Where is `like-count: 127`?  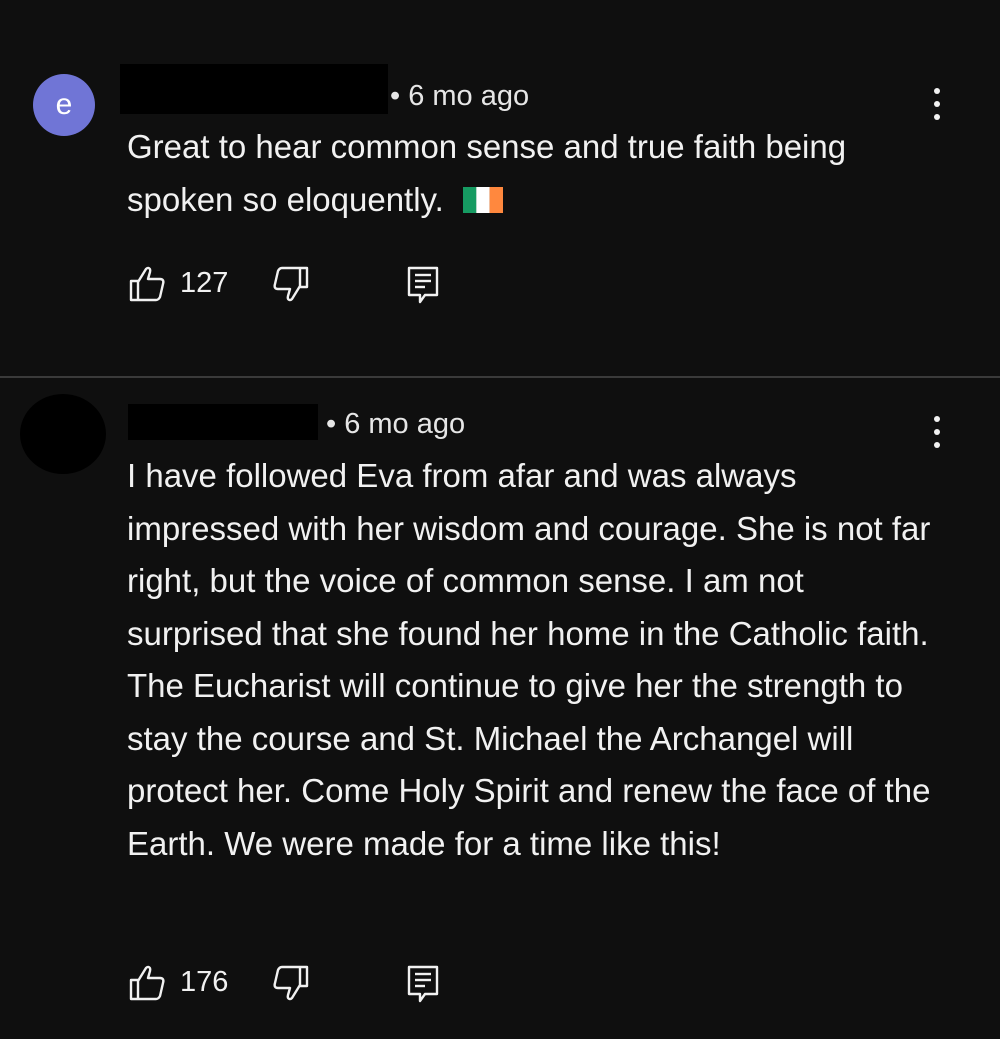
like-count: 127 is located at coordinates (204, 283).